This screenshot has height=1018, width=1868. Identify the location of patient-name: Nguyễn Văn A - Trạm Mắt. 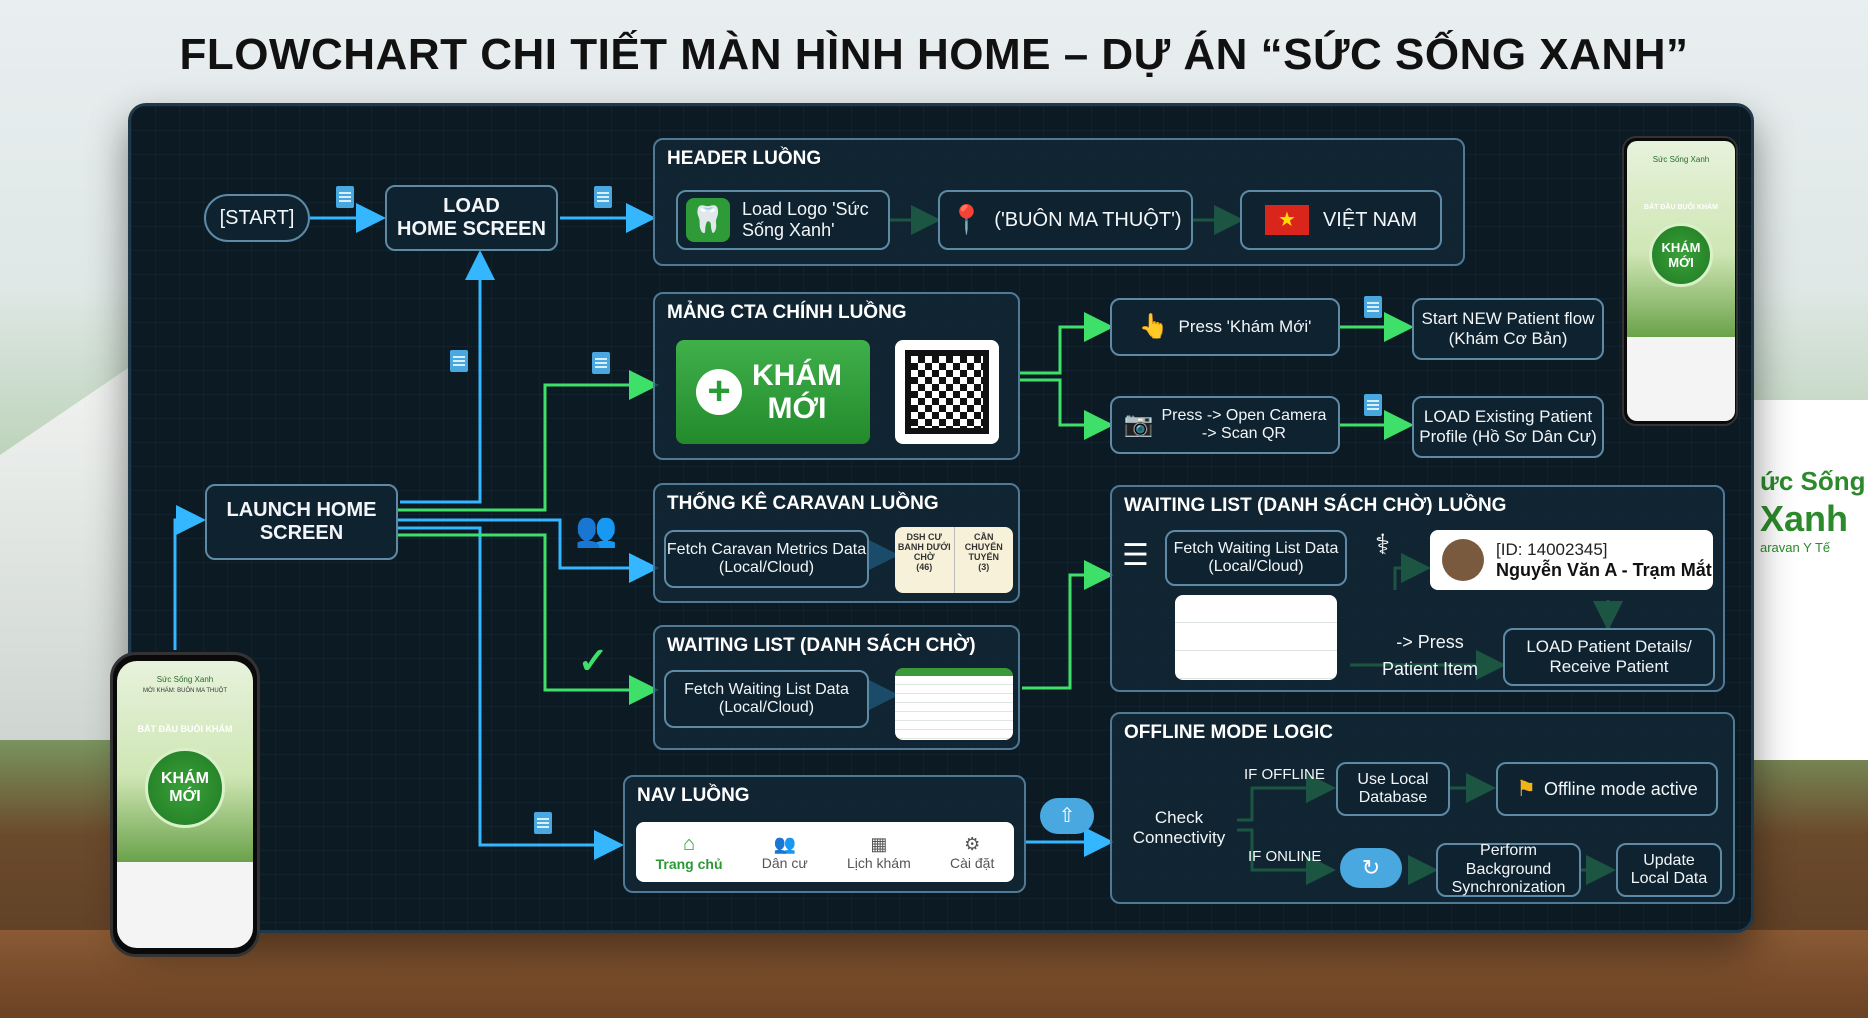
(1604, 569).